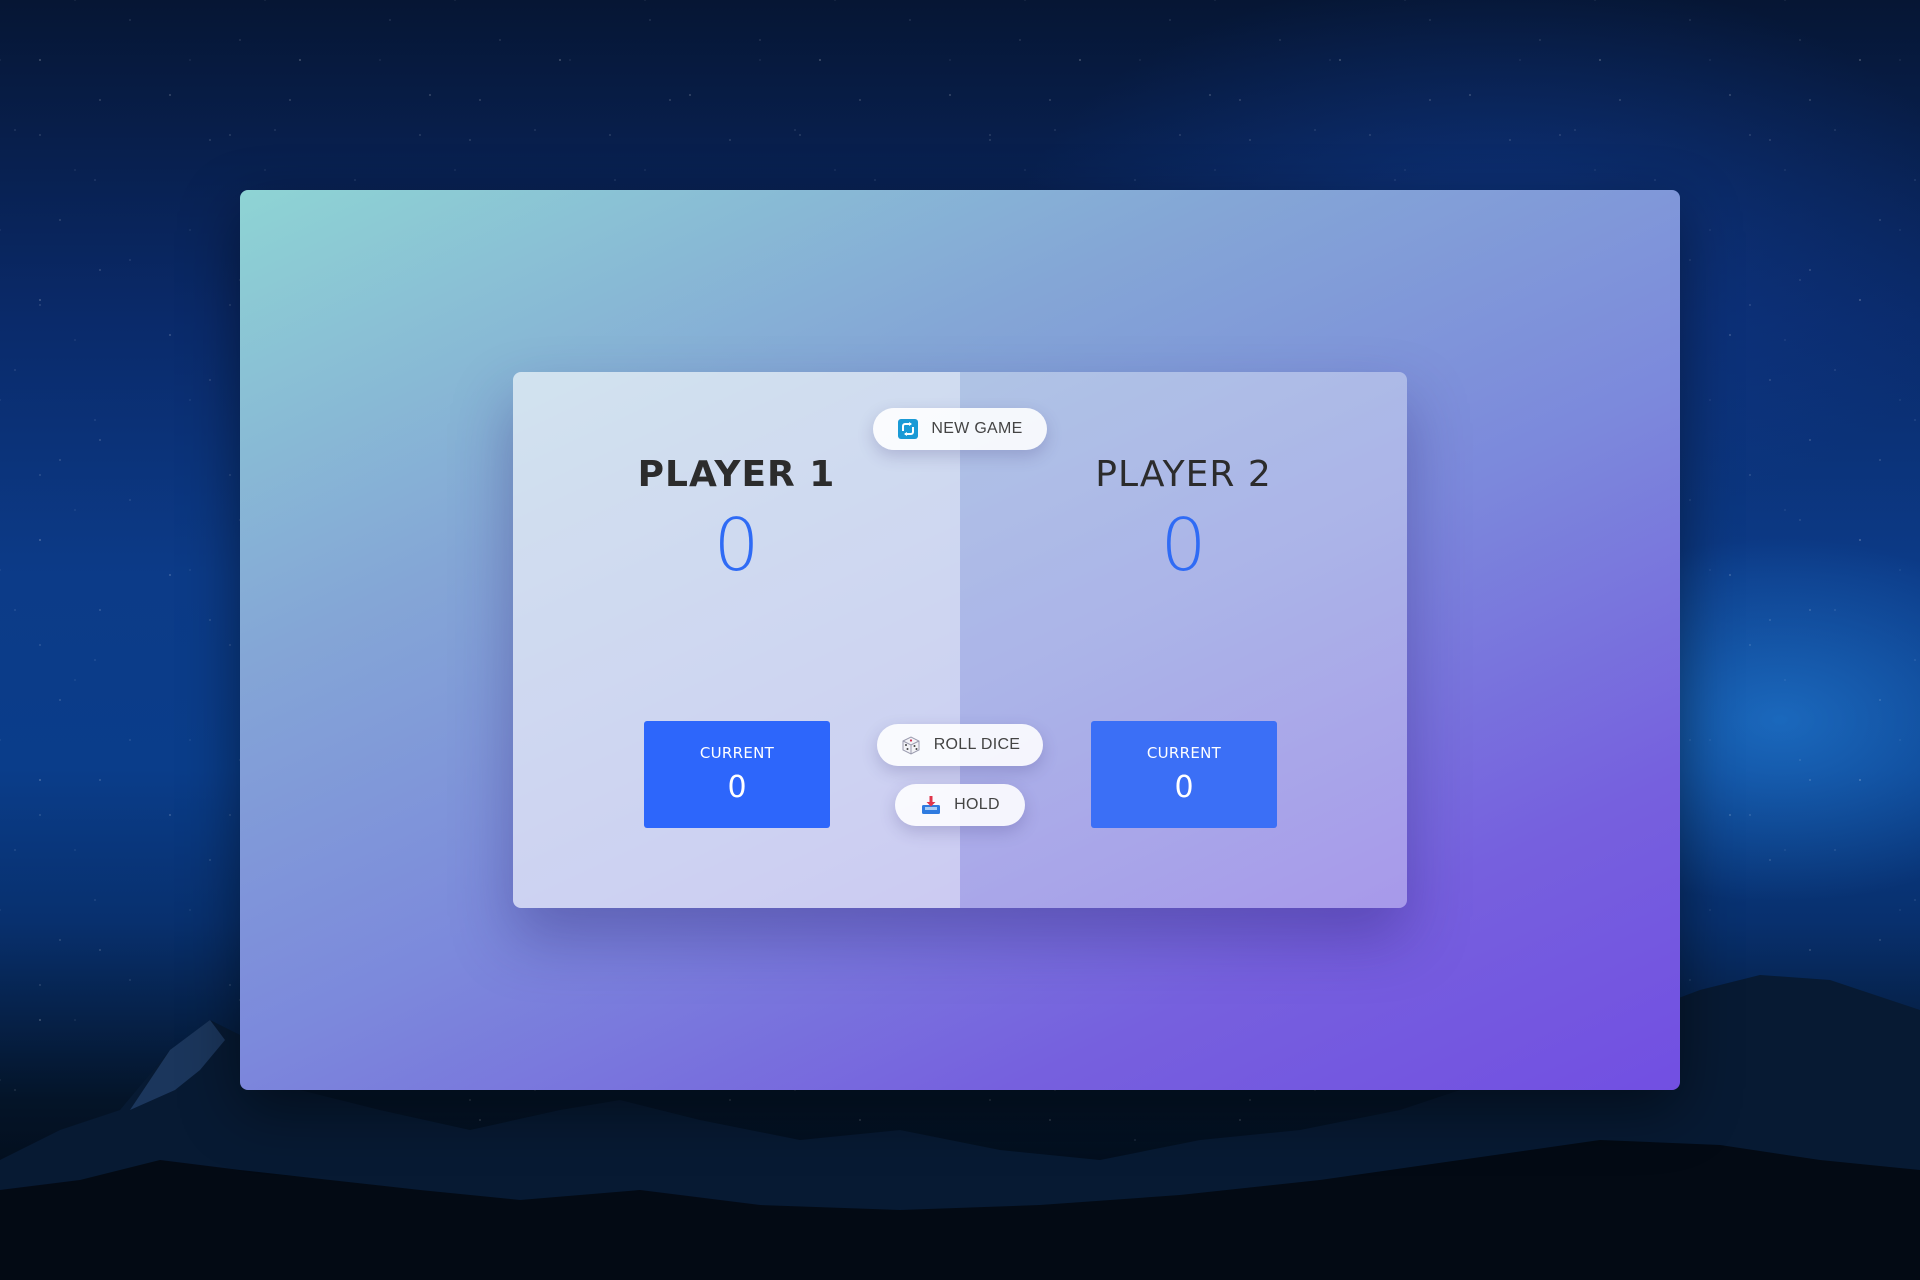 This screenshot has width=1920, height=1280. Describe the element at coordinates (908, 429) in the screenshot. I see `refresh-icon` at that location.